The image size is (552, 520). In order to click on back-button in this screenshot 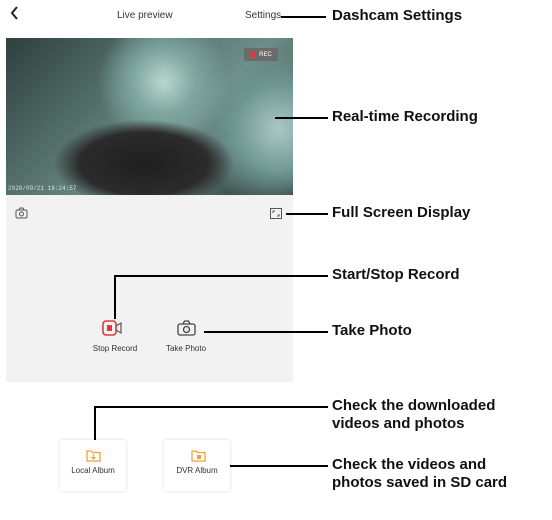, I will do `click(15, 15)`.